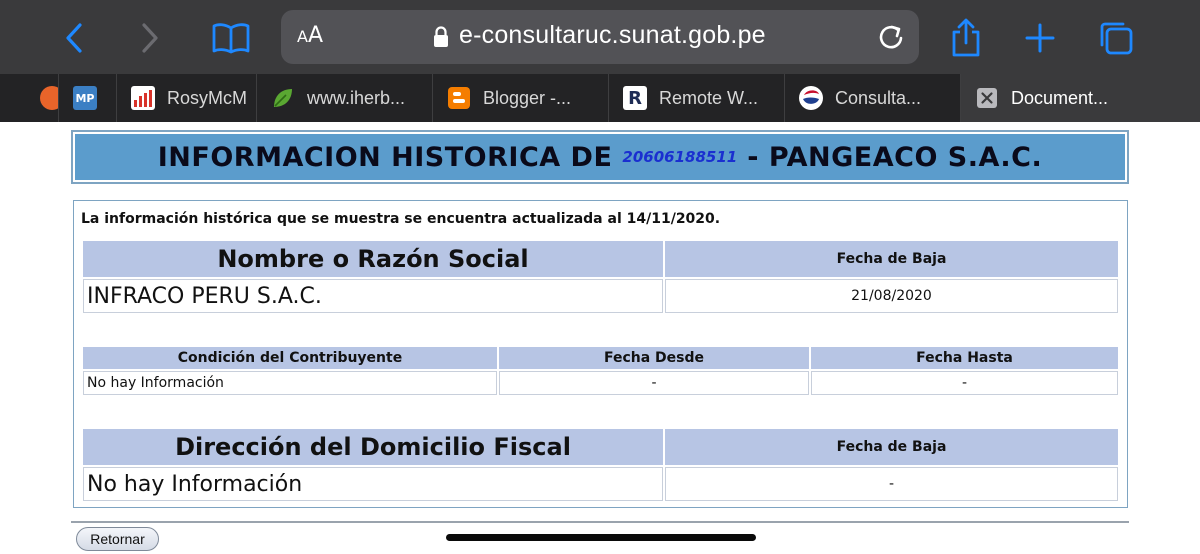  Describe the element at coordinates (600, 522) in the screenshot. I see `divider` at that location.